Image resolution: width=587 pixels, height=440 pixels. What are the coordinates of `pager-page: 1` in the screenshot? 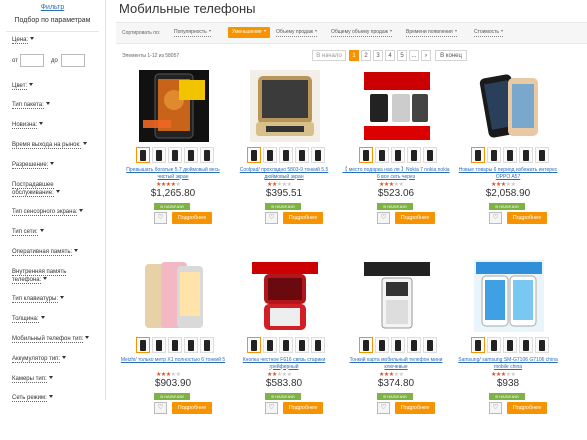 It's located at (354, 55).